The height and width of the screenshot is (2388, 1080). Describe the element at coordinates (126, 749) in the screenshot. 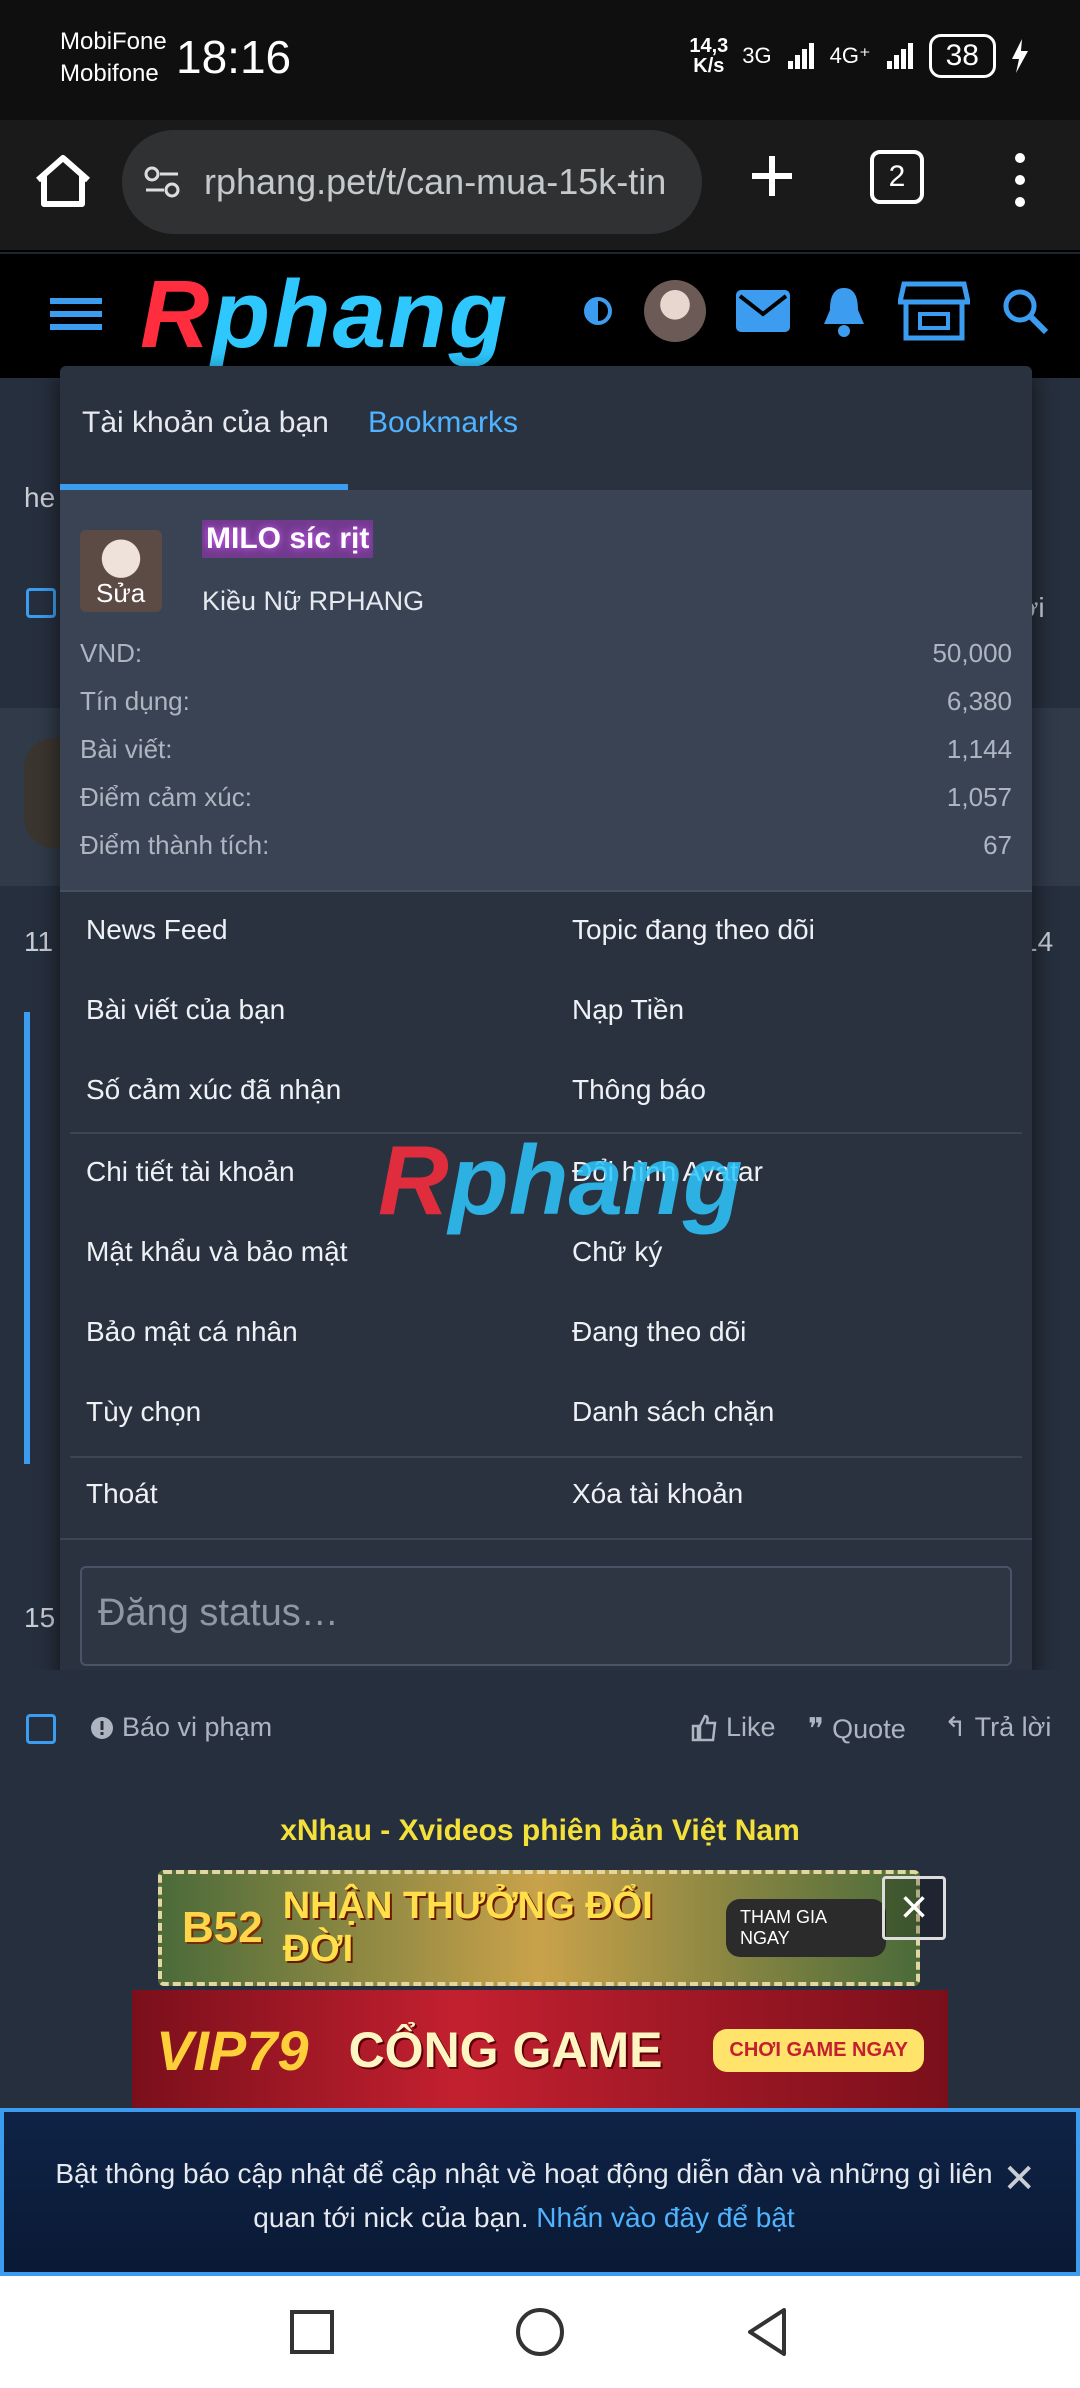

I see `stat-label: Bài viết:` at that location.